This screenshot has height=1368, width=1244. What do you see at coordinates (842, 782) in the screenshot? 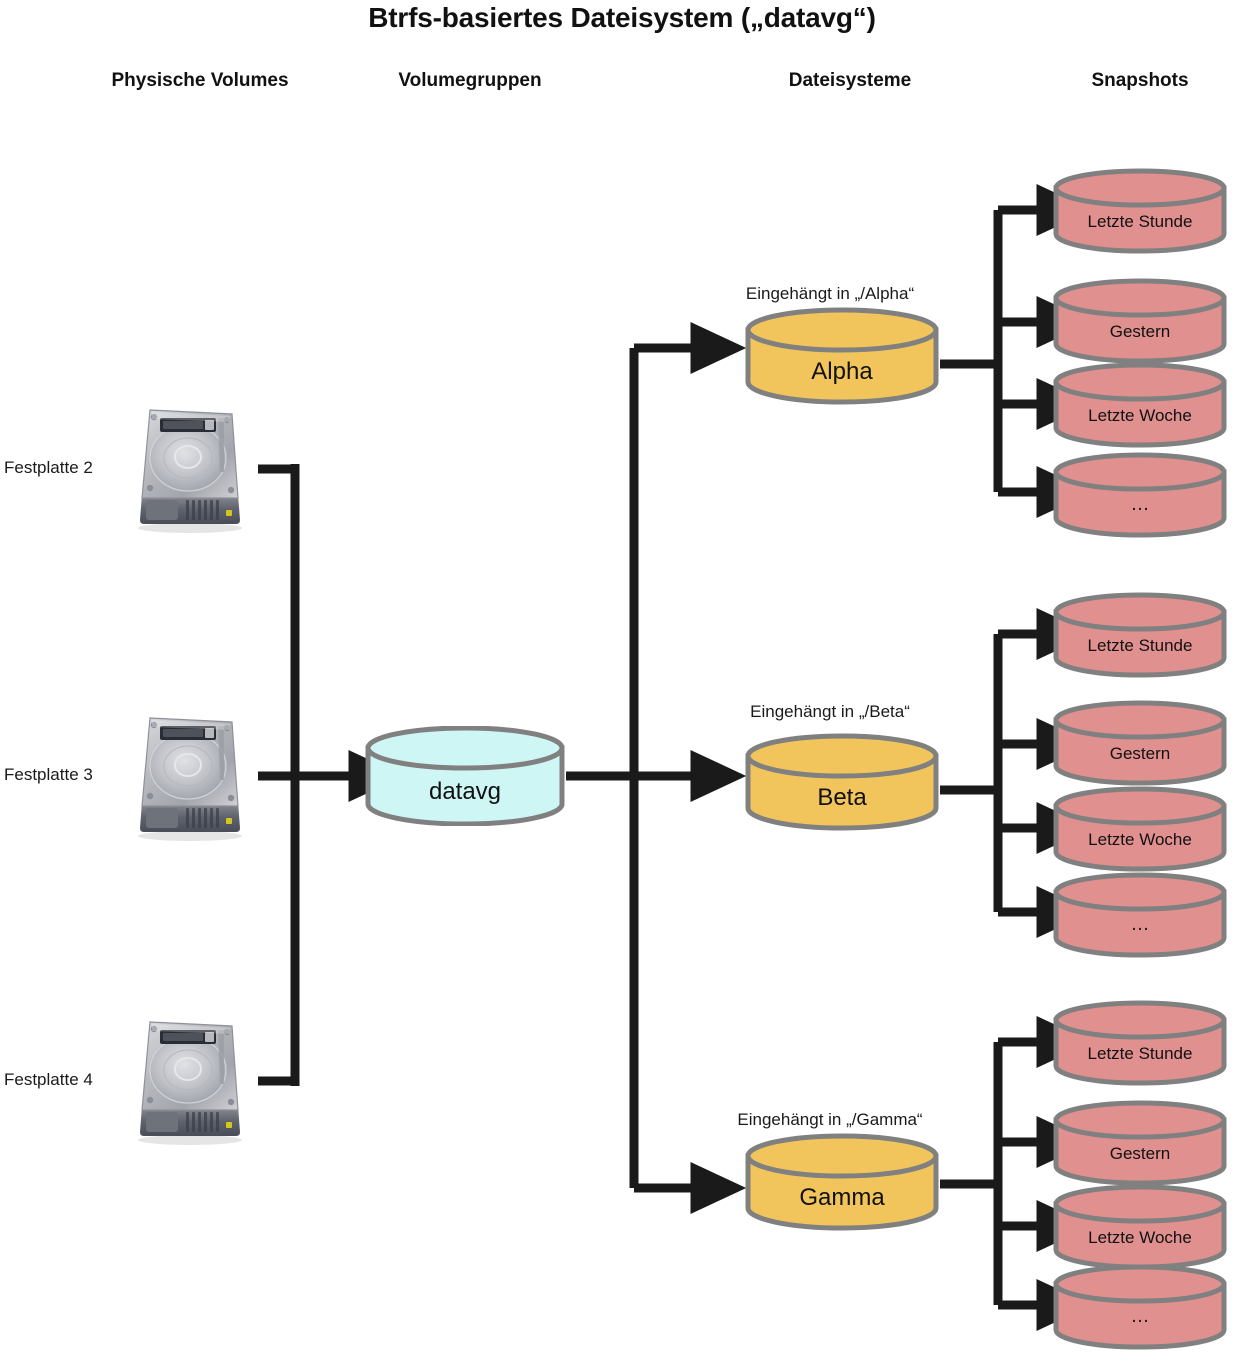
I see `filesystem-beta: Beta` at bounding box center [842, 782].